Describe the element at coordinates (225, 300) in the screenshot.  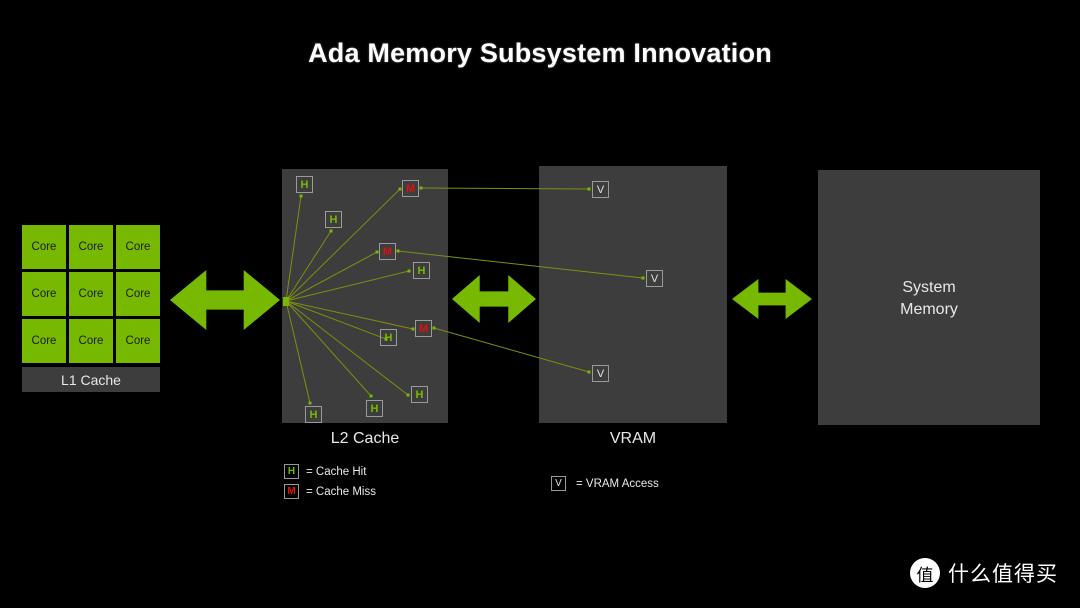
I see `sm-to-l2-arrow` at that location.